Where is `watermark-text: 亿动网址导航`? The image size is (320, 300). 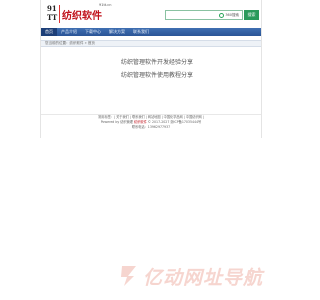 watermark-text: 亿动网址导航 is located at coordinates (203, 278).